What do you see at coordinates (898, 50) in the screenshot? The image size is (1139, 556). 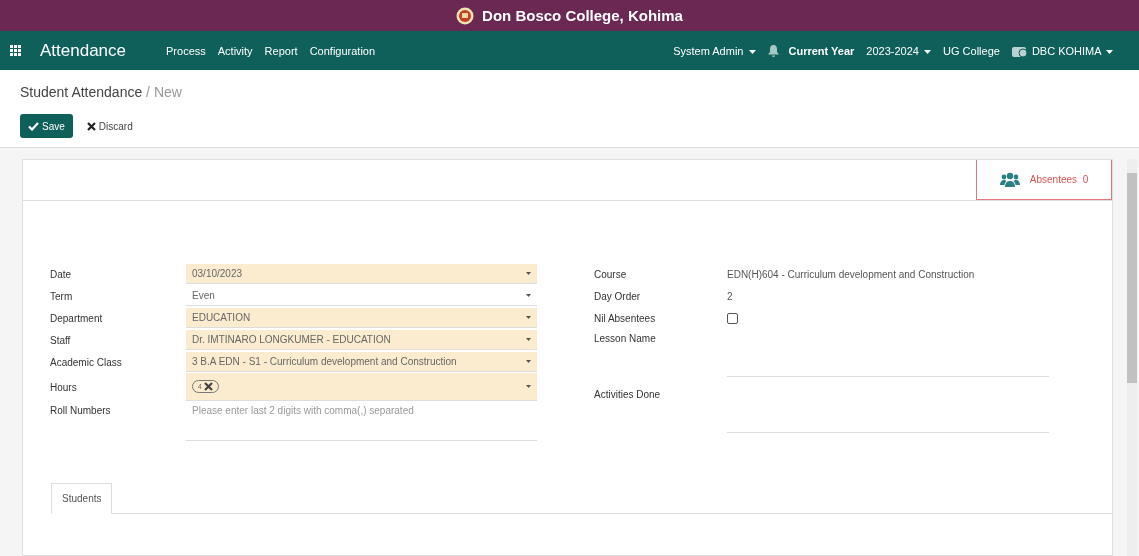 I see `year-dropdown: 2023-2024` at bounding box center [898, 50].